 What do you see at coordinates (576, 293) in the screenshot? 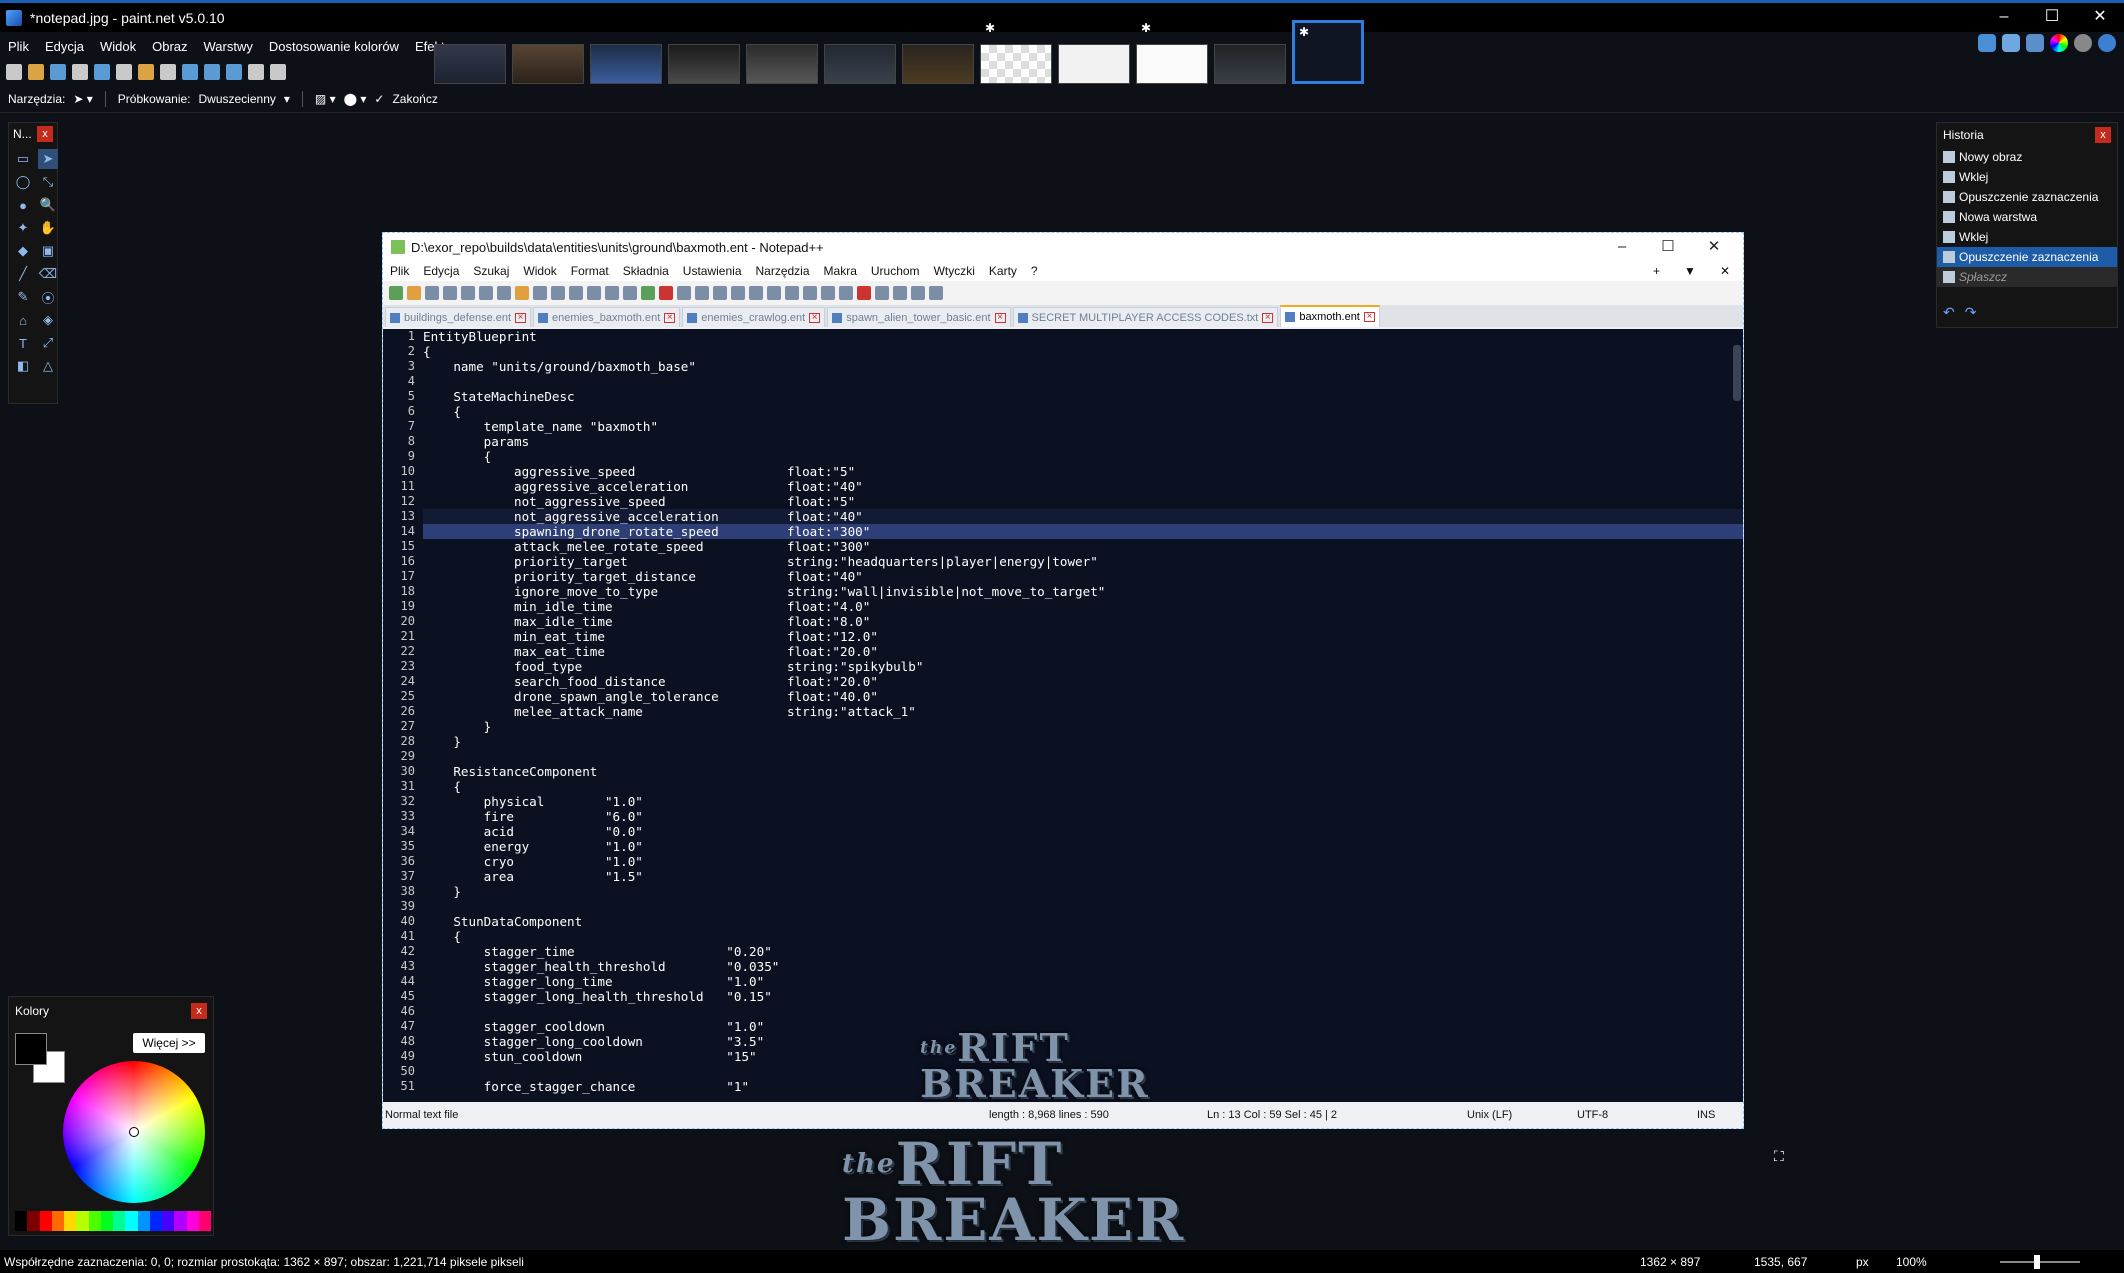
I see `npp-undo-icon` at bounding box center [576, 293].